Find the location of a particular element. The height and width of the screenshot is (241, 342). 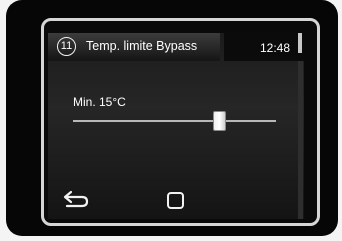

slider-handle is located at coordinates (219, 121).